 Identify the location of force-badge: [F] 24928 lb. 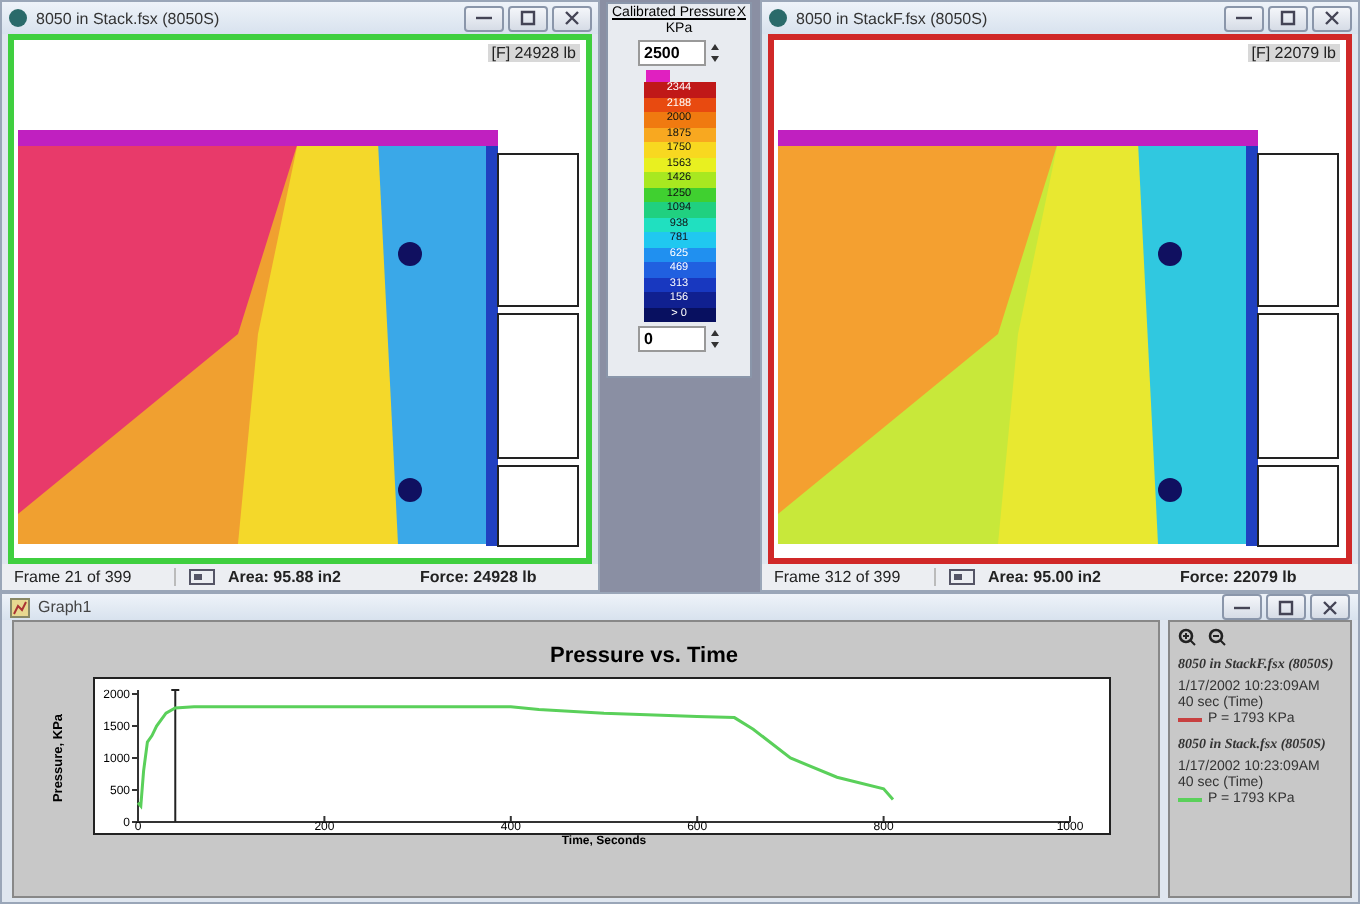
(533, 53).